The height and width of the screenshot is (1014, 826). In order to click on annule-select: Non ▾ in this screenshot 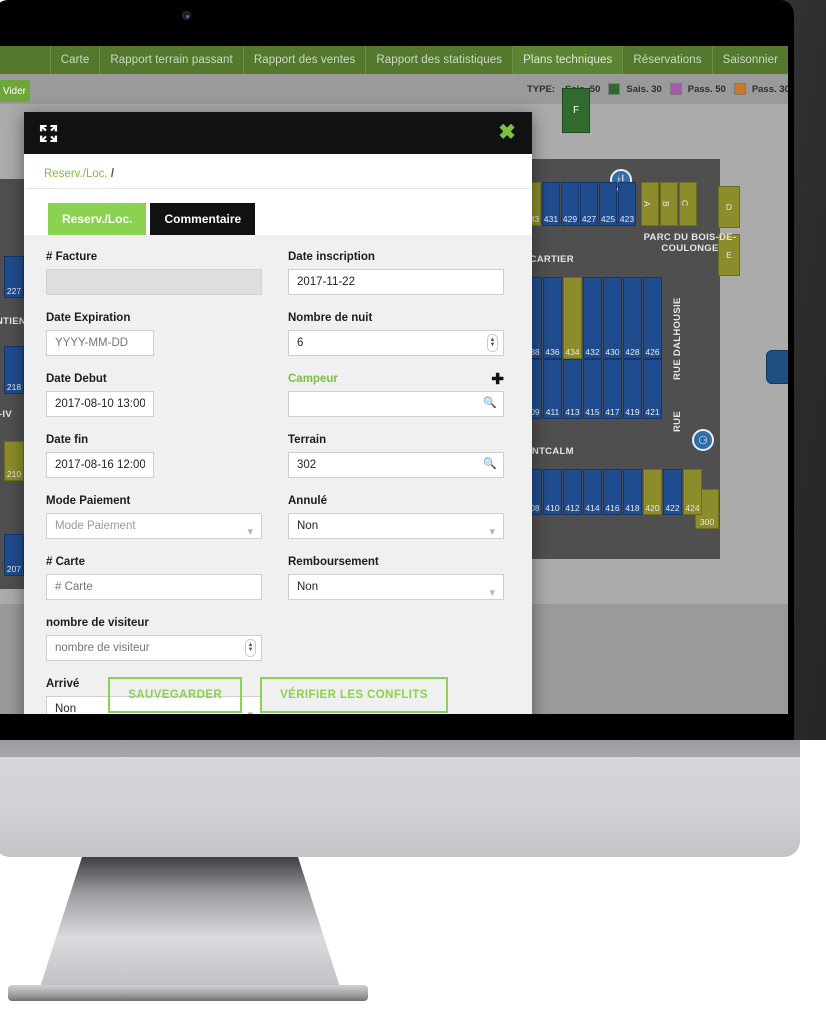, I will do `click(396, 526)`.